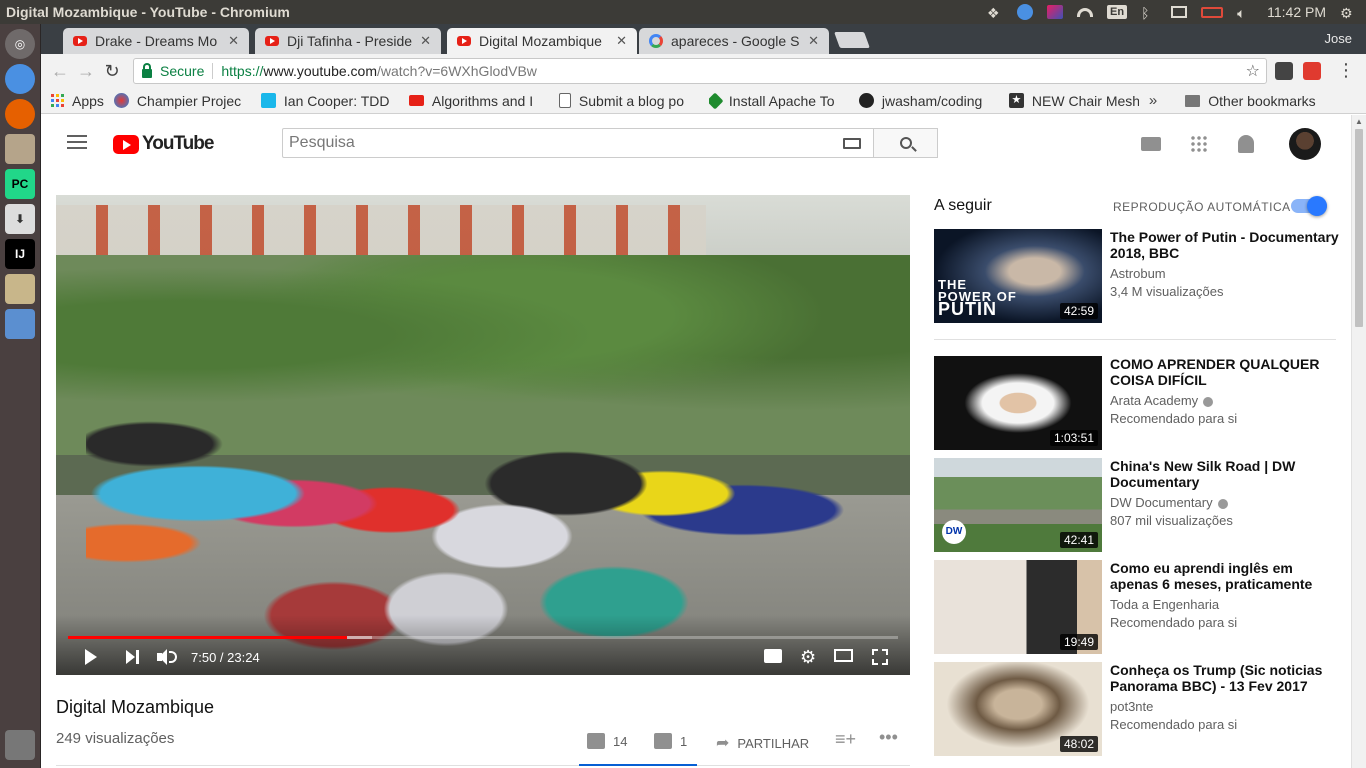  What do you see at coordinates (1359, 228) in the screenshot?
I see `scrollbar-thumb` at bounding box center [1359, 228].